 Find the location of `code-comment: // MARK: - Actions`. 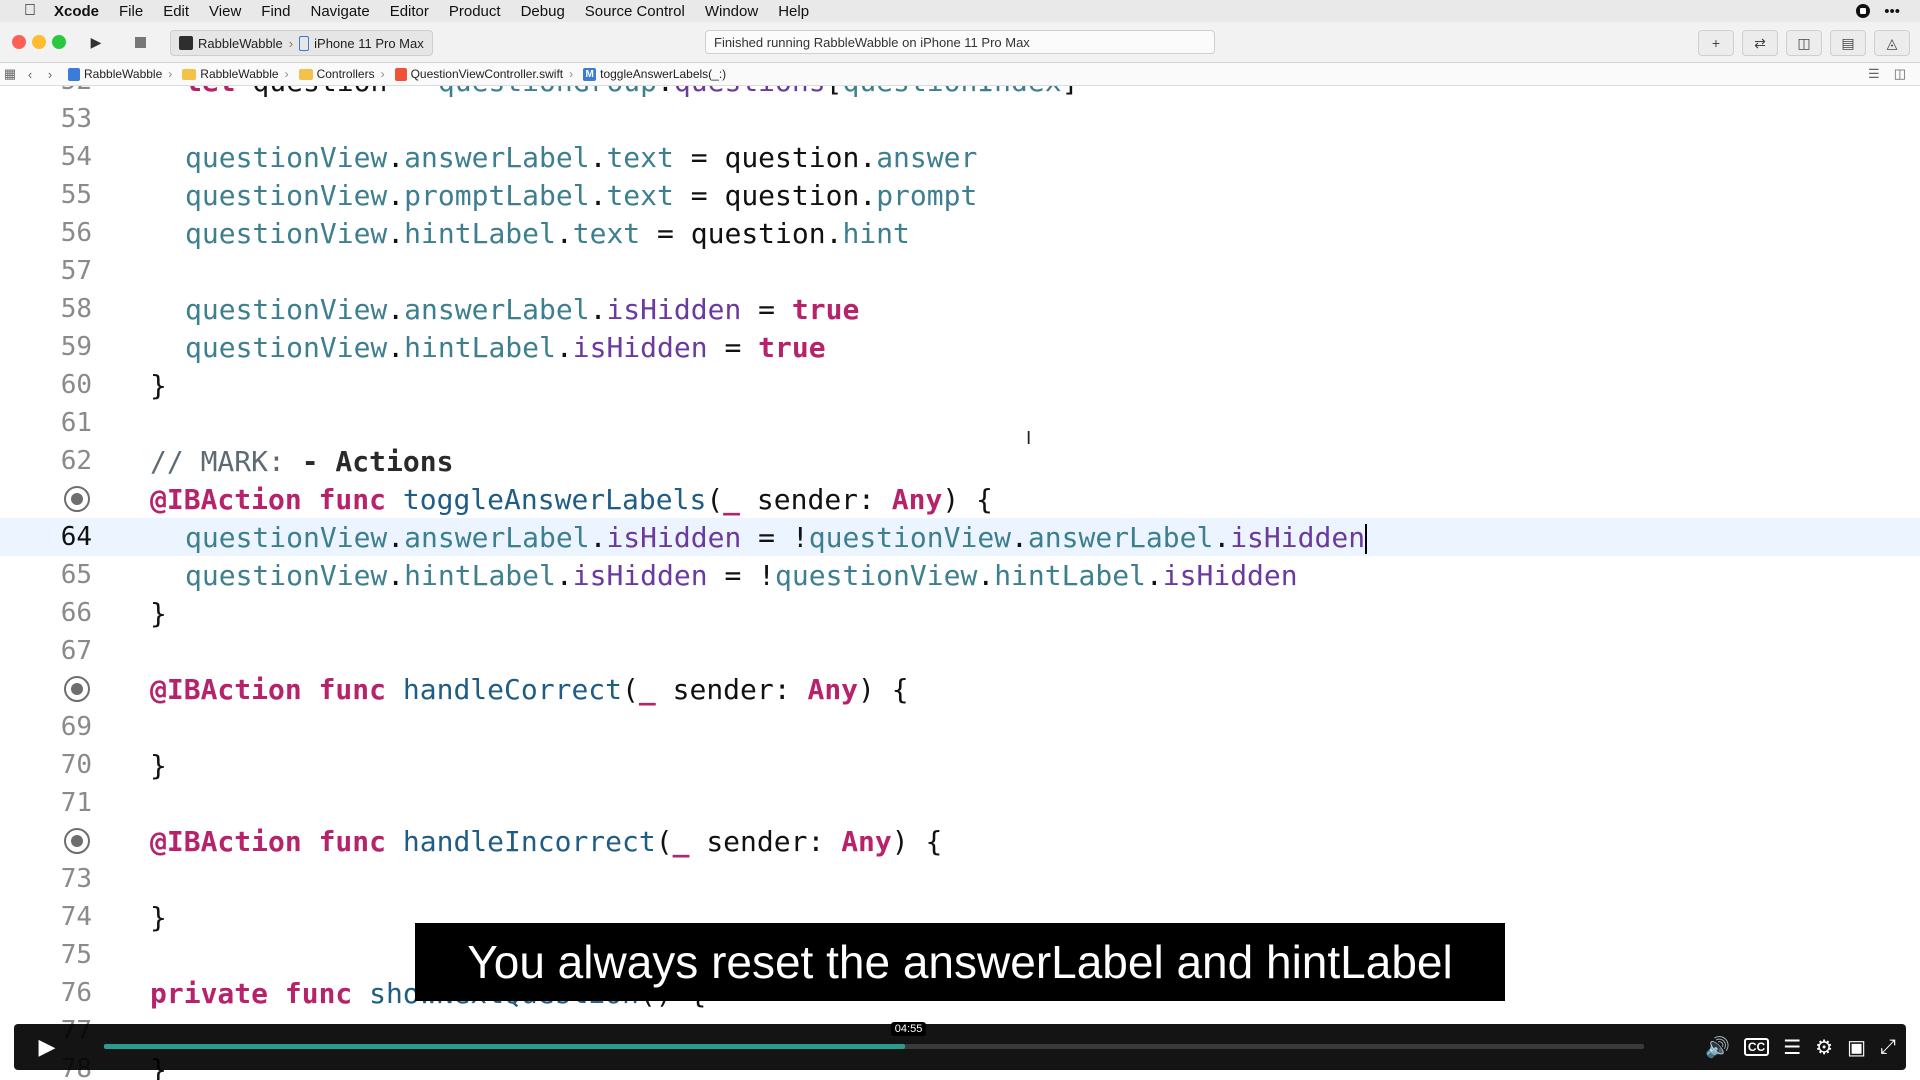

code-comment: // MARK: - Actions is located at coordinates (302, 461).